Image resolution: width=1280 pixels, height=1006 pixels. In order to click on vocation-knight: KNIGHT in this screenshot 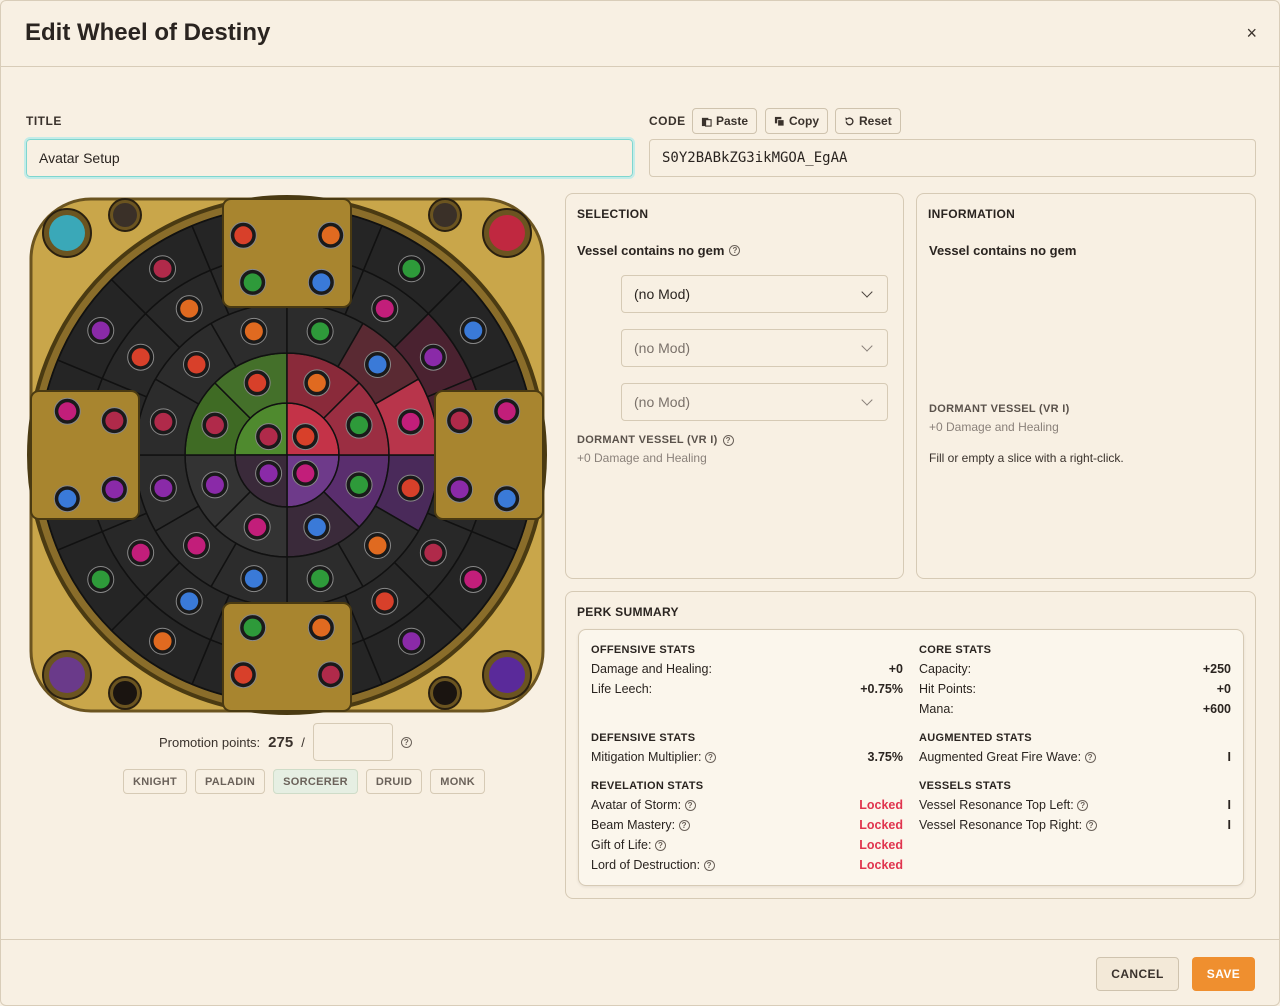, I will do `click(155, 781)`.